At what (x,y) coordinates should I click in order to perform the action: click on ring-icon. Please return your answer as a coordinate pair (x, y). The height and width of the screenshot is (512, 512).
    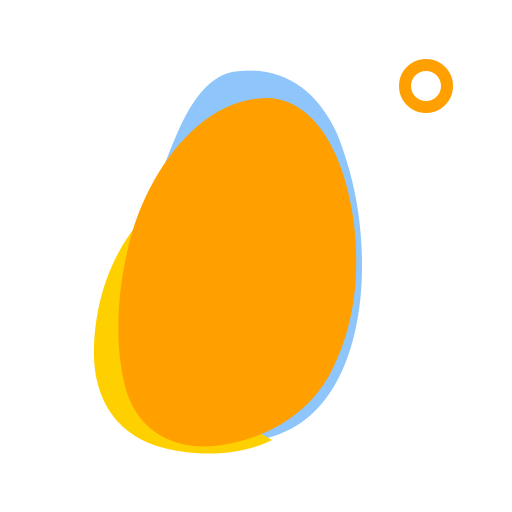
    Looking at the image, I should click on (426, 86).